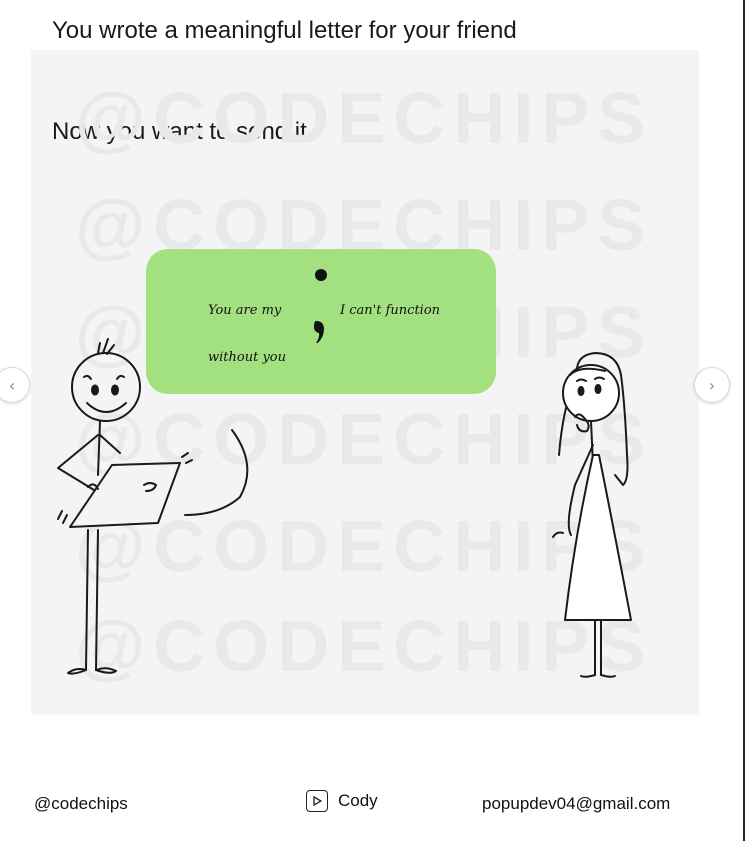 This screenshot has width=751, height=841. Describe the element at coordinates (576, 803) in the screenshot. I see `email-text: popupdev04@gmail.com` at that location.